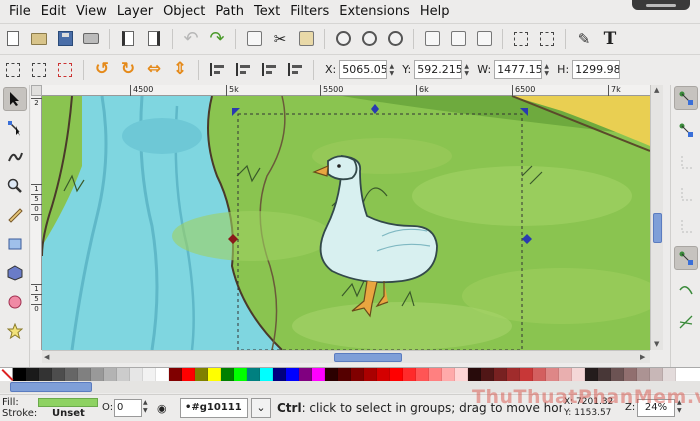  What do you see at coordinates (229, 11) in the screenshot?
I see `menu-path: Path` at bounding box center [229, 11].